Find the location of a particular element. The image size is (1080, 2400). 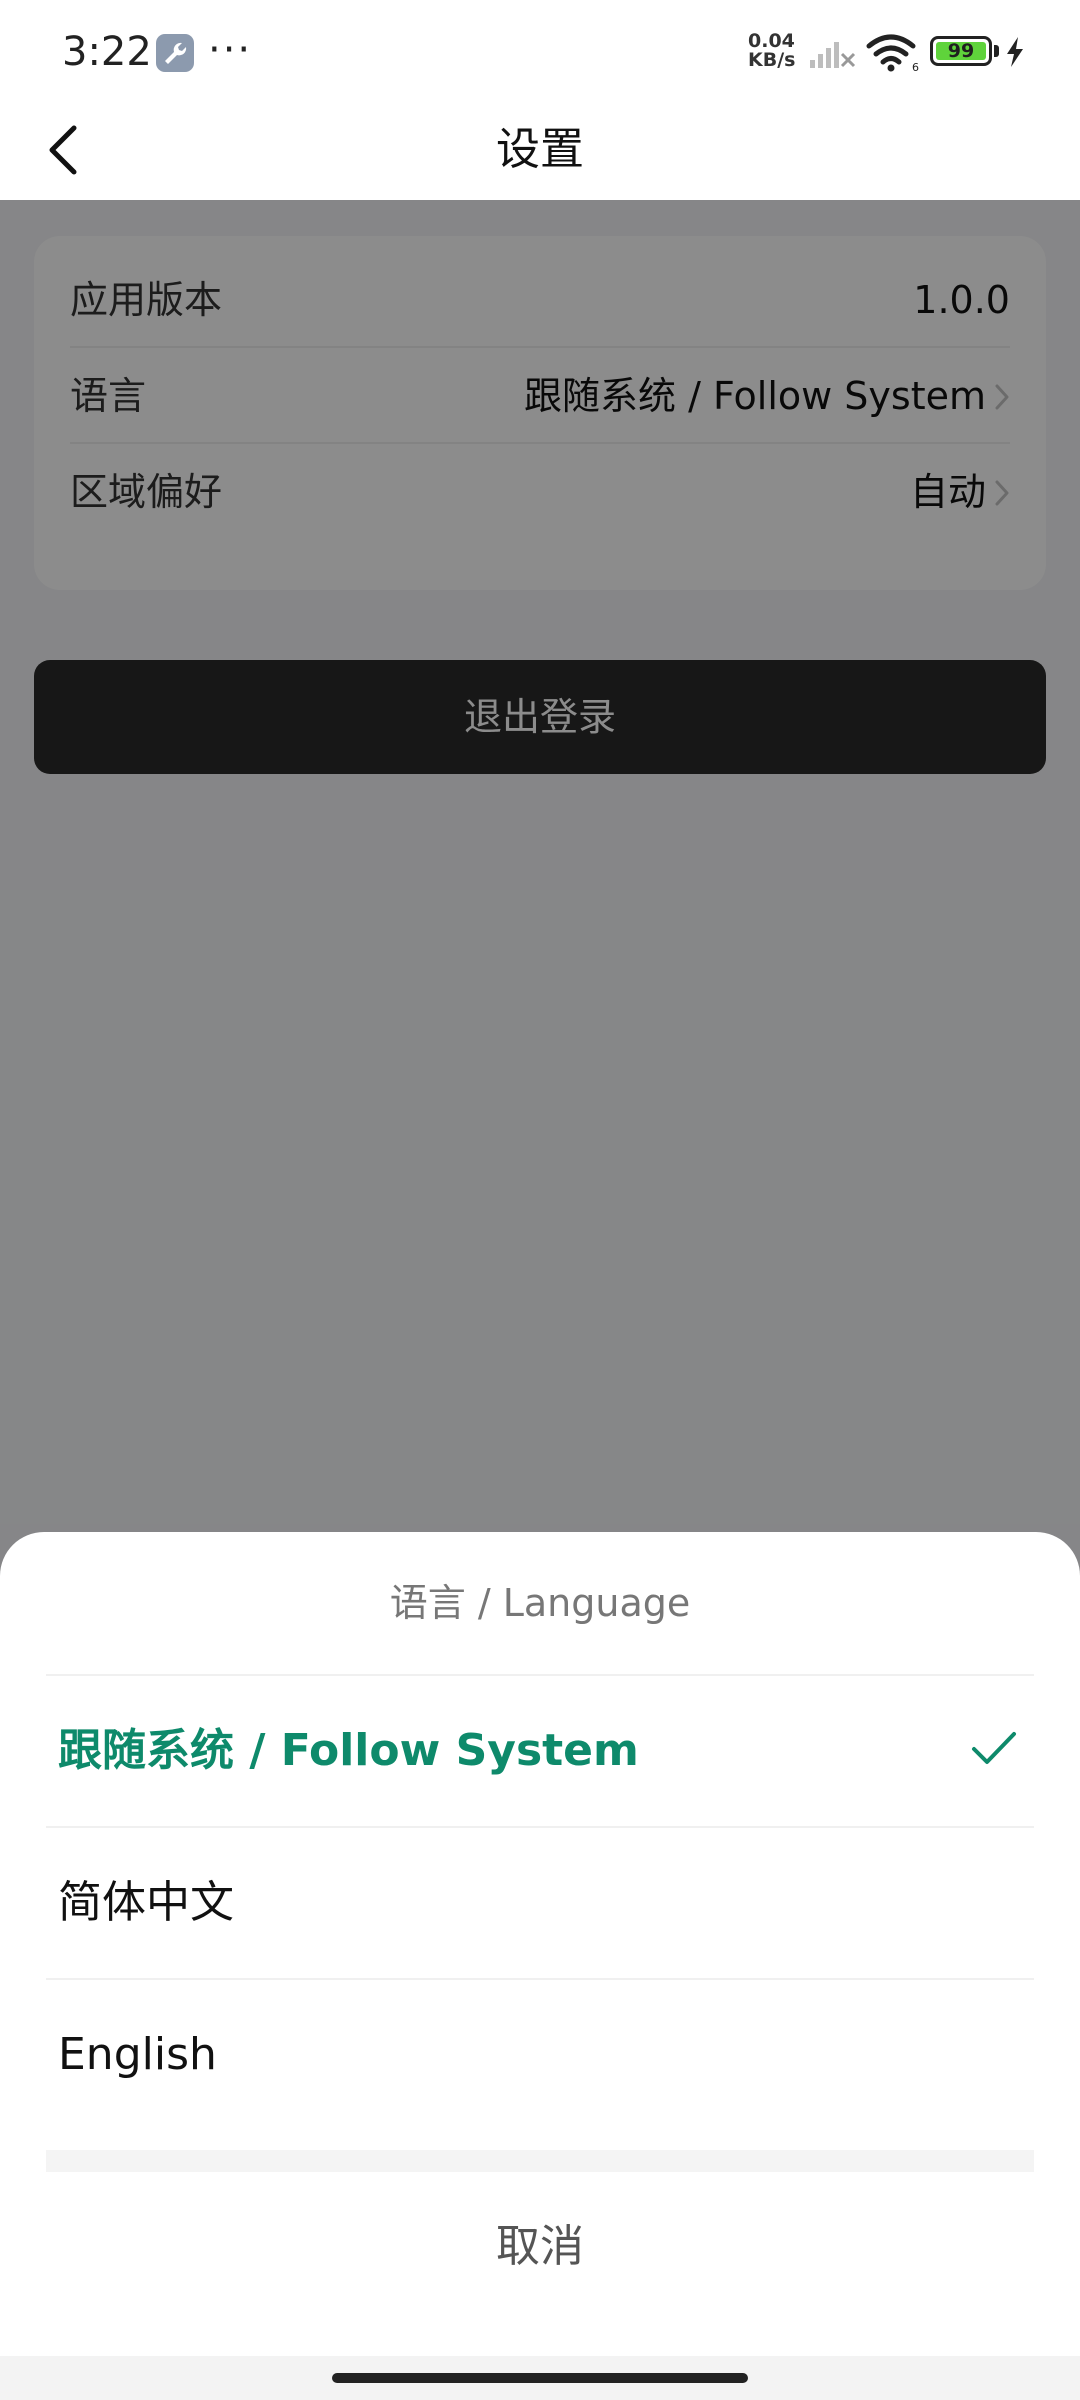

status-bar: 3:22 ··· 0.04 KB/s 6 99 is located at coordinates (540, 50).